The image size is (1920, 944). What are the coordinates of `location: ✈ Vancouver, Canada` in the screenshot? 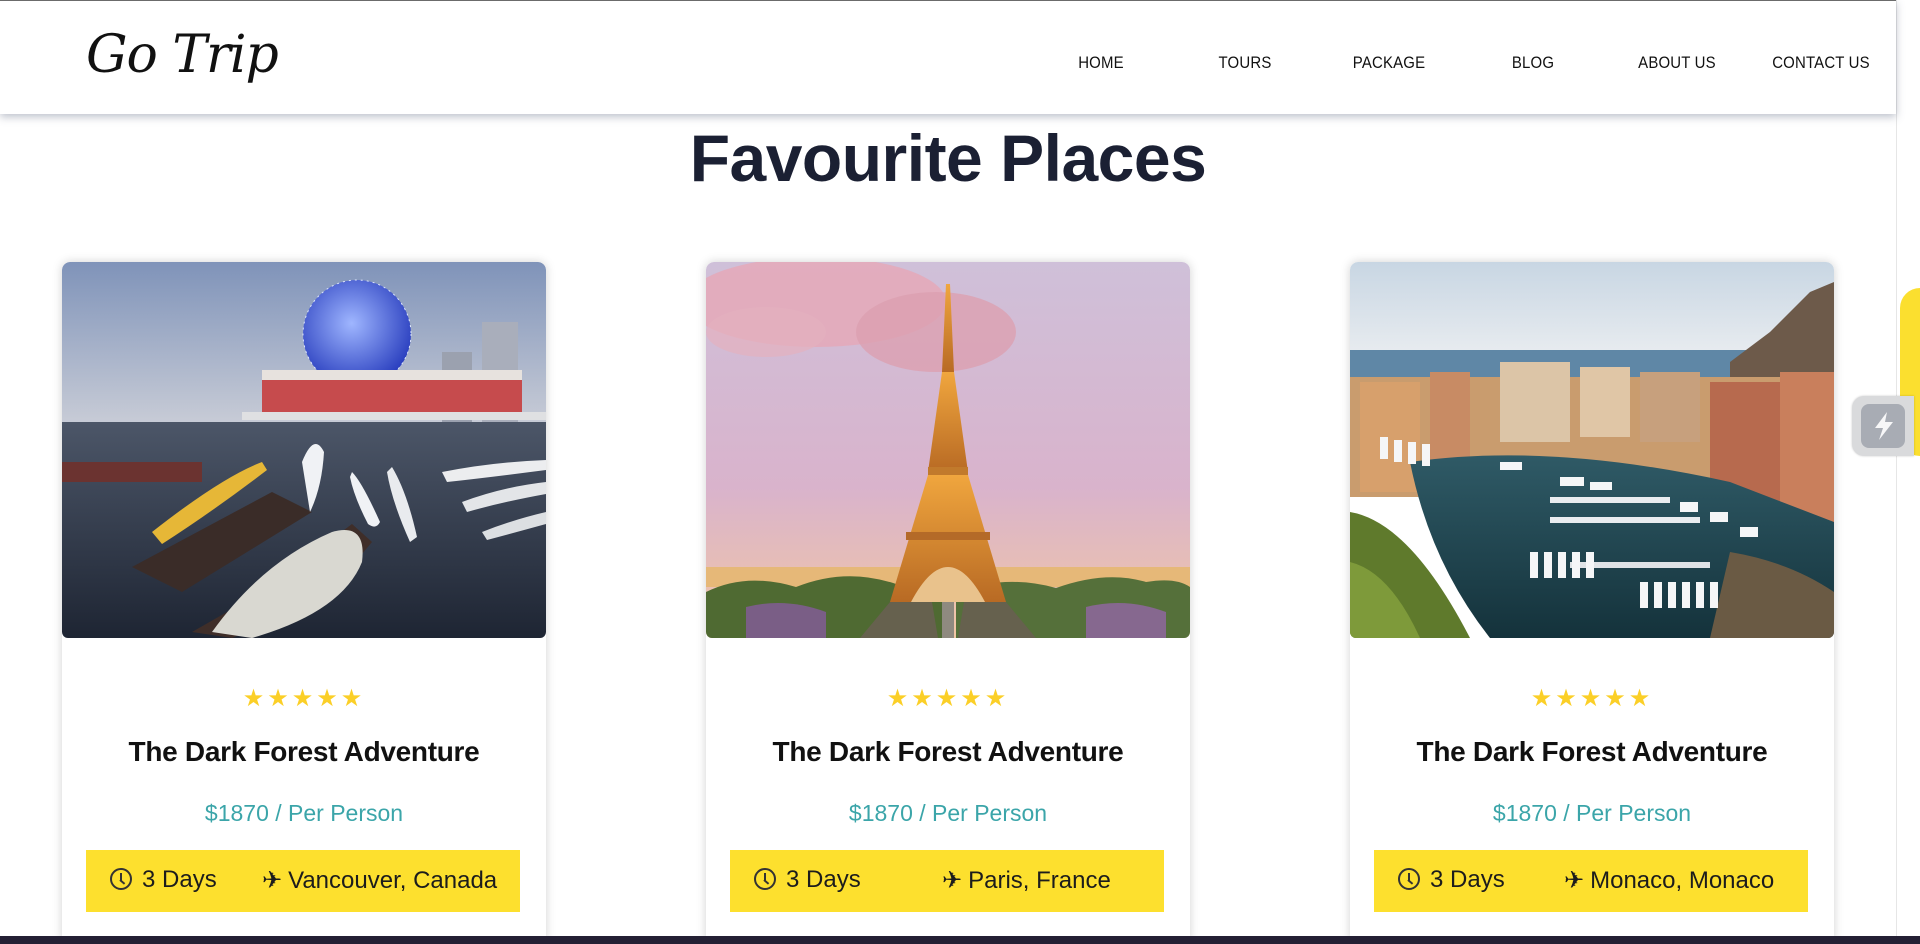 It's located at (379, 880).